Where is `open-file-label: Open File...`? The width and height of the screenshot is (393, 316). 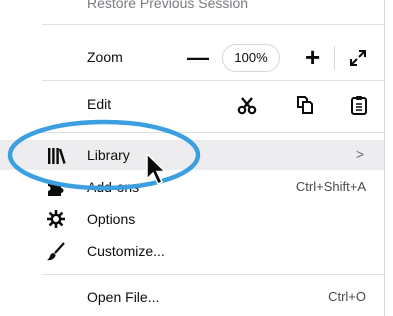 open-file-label: Open File... is located at coordinates (123, 297).